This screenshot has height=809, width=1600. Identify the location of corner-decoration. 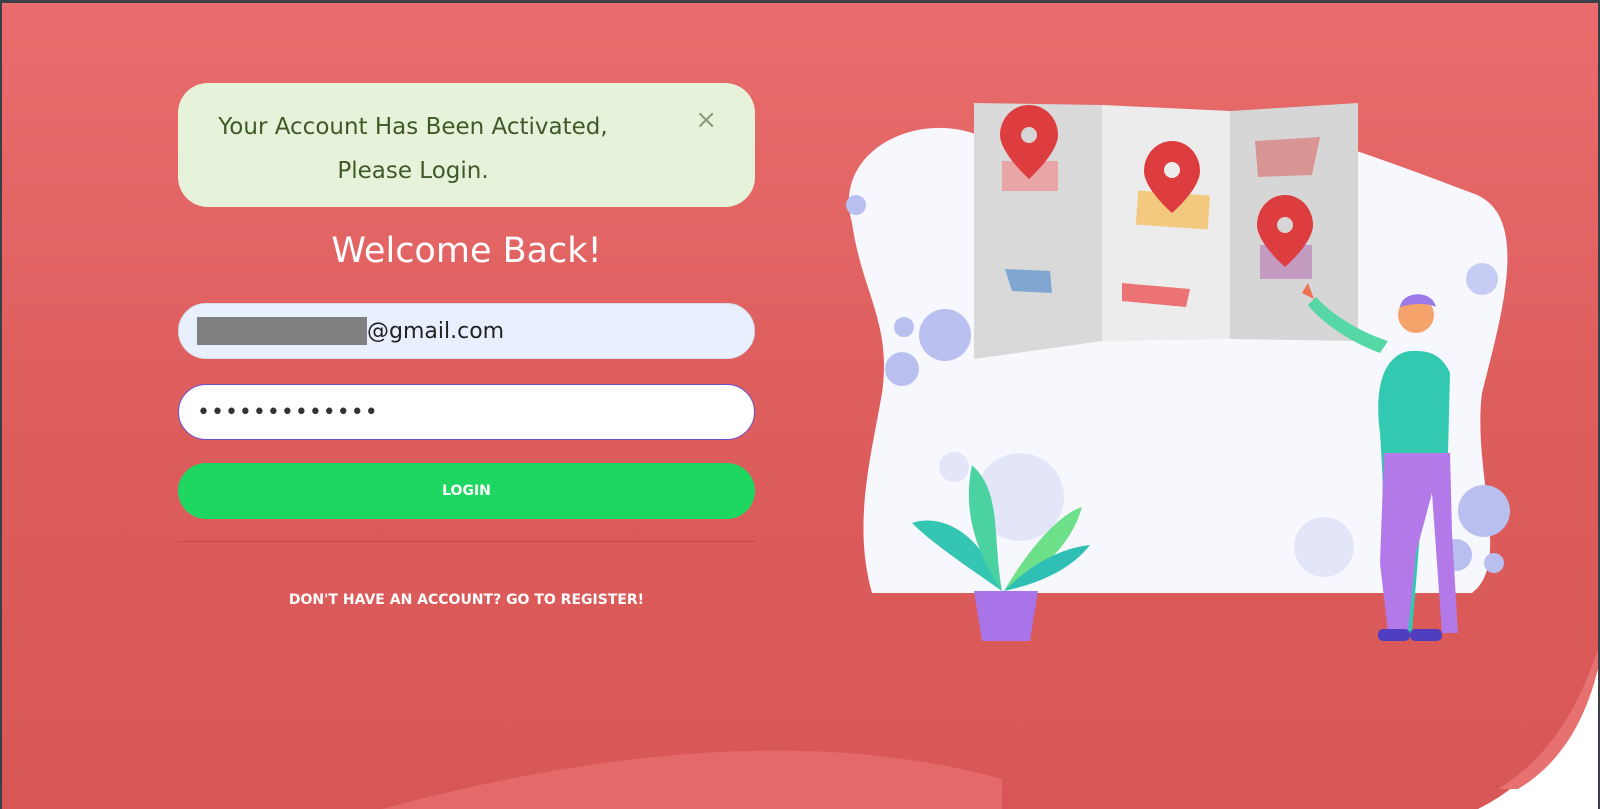
(1538, 729).